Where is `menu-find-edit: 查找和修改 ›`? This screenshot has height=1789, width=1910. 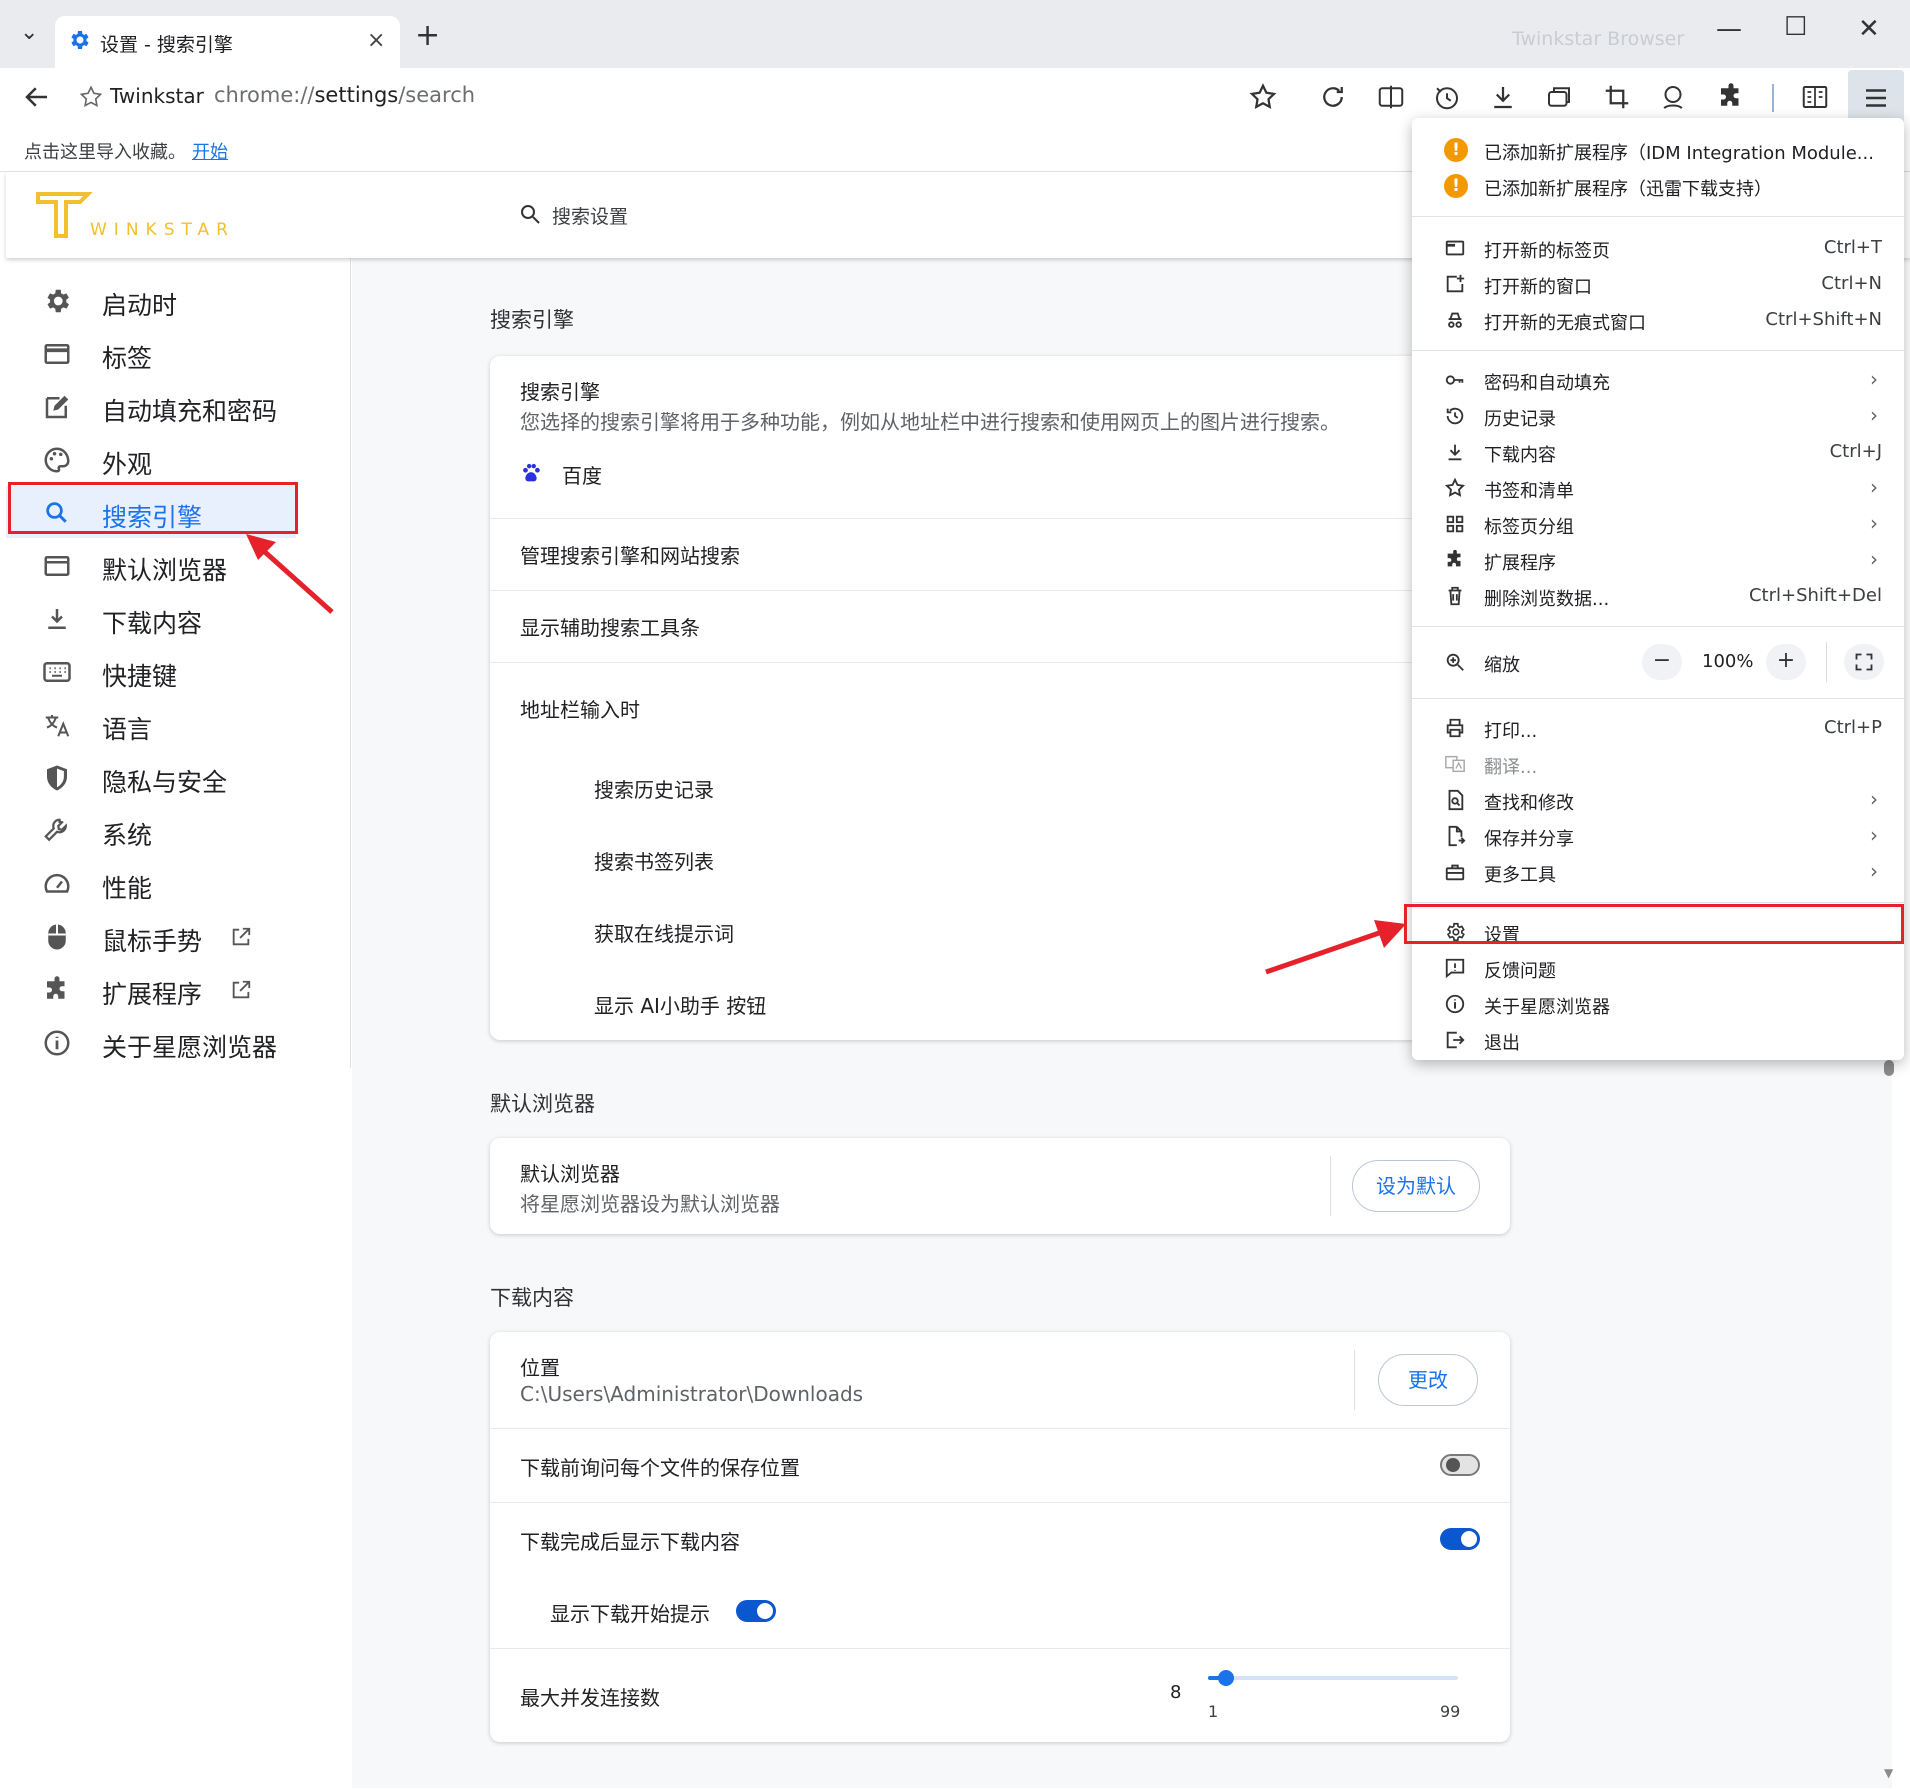
menu-find-edit: 查找和修改 › is located at coordinates (1658, 800).